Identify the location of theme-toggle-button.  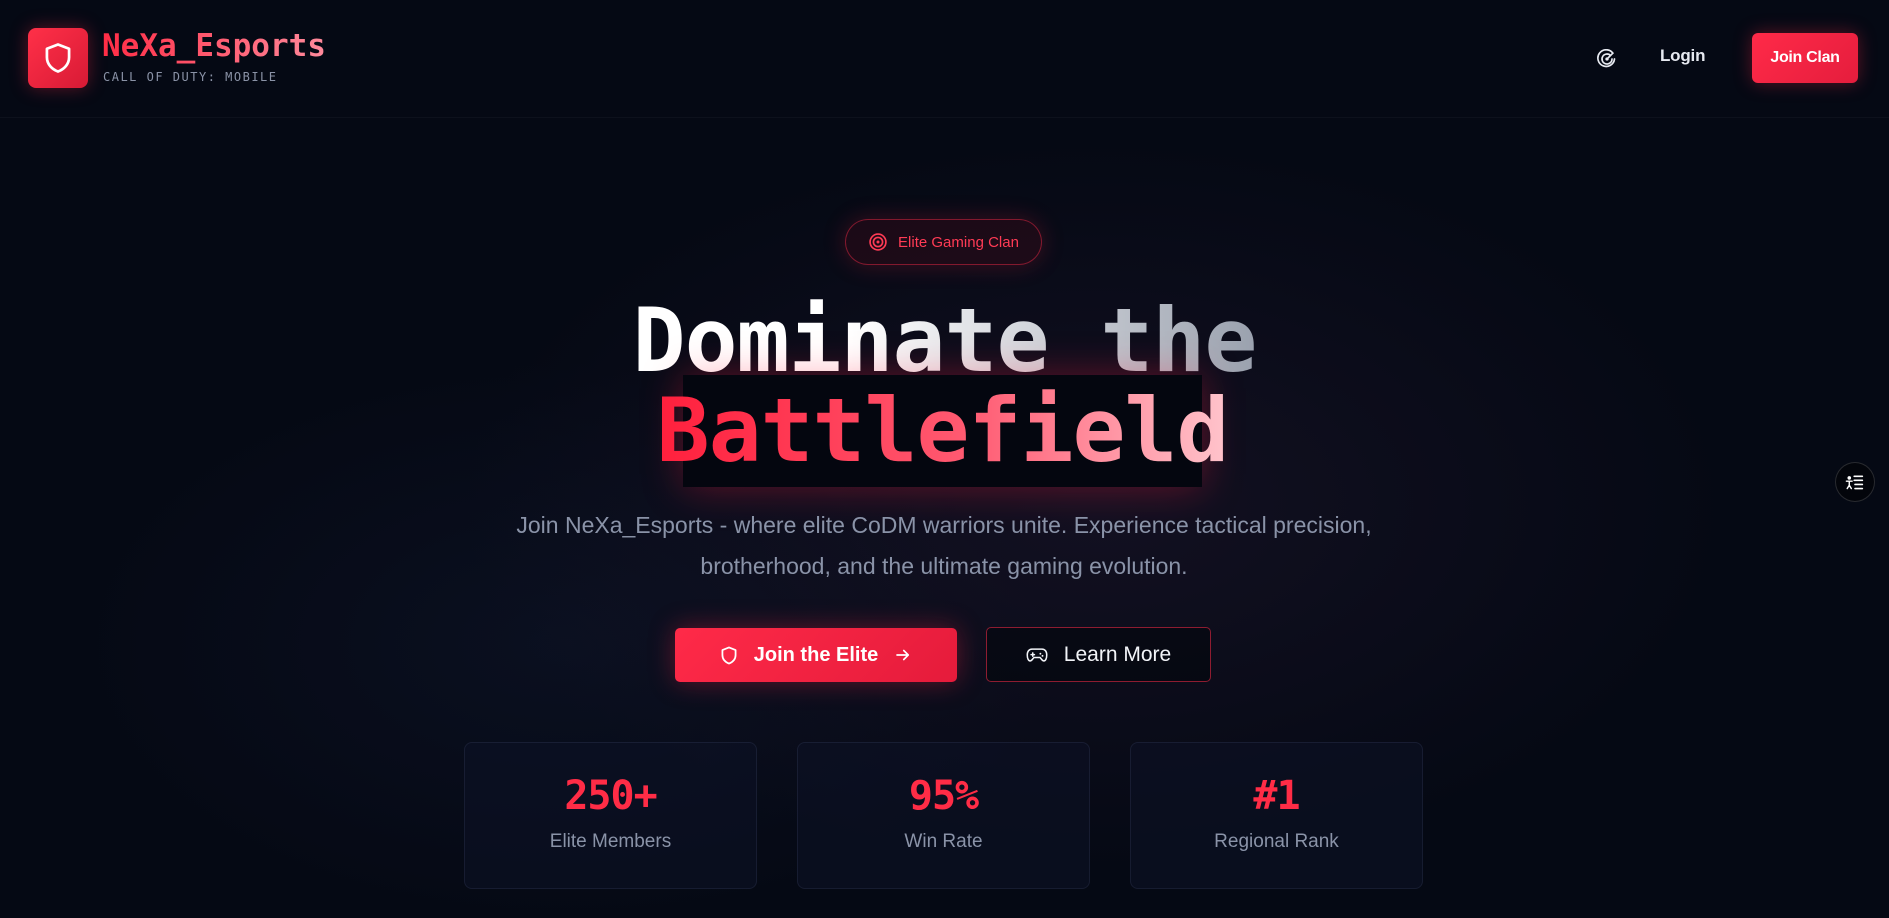
(1607, 59).